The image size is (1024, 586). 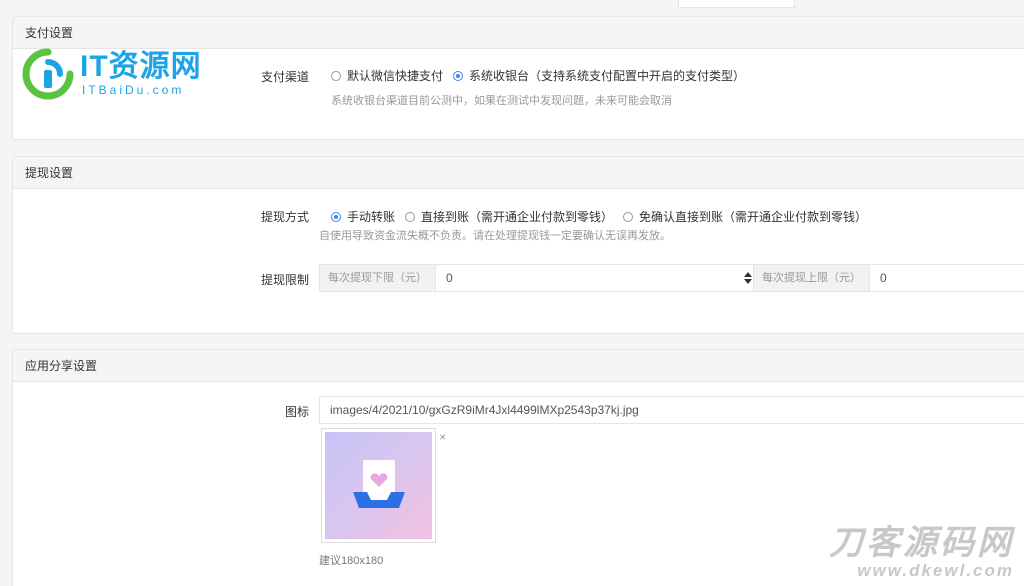 I want to click on withdraw-method-label: 提现方式, so click(x=284, y=217).